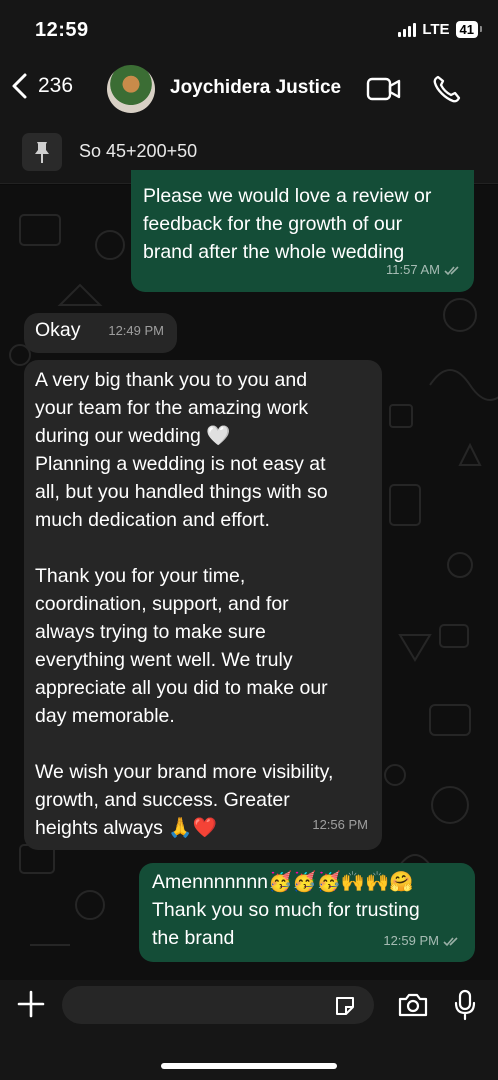  I want to click on message-time: 12:49 PM, so click(136, 330).